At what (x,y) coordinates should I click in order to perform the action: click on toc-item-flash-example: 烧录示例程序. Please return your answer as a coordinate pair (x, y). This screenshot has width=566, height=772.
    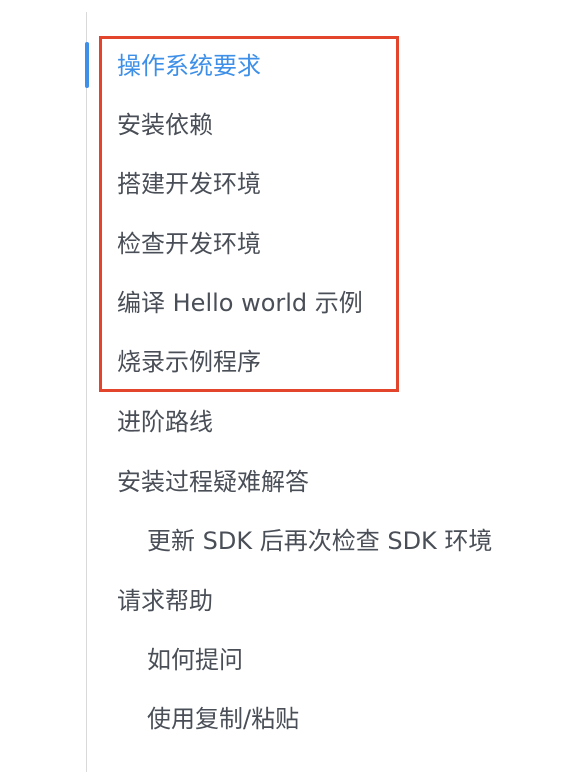
    Looking at the image, I should click on (189, 362).